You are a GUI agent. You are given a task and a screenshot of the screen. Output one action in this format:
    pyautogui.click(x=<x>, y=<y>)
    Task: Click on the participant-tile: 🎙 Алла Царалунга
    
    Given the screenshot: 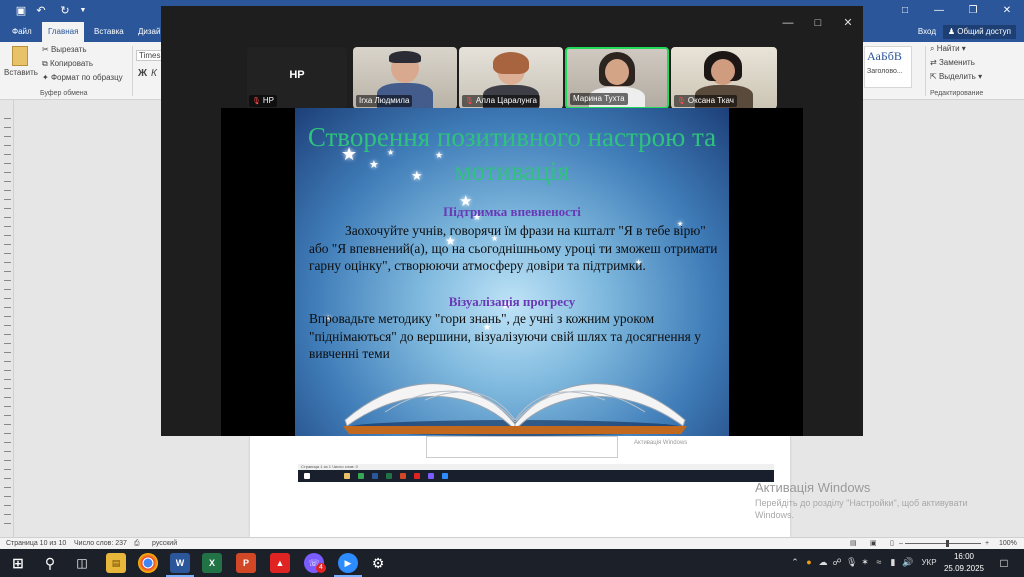 What is the action you would take?
    pyautogui.click(x=511, y=78)
    